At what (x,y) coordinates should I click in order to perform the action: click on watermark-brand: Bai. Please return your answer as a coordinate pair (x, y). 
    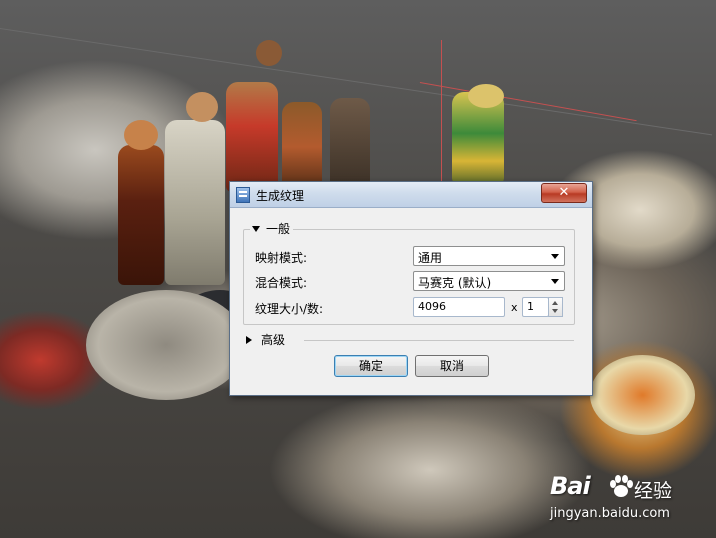
    Looking at the image, I should click on (570, 486).